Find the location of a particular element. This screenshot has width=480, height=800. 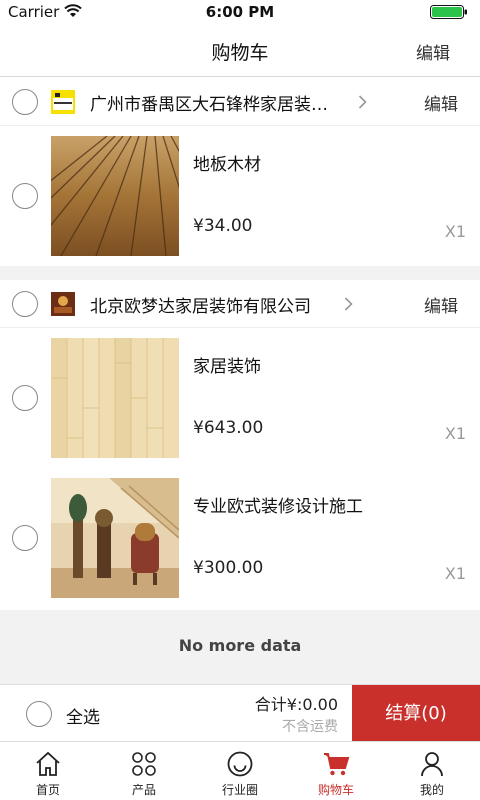

wood-floor-image is located at coordinates (115, 196).